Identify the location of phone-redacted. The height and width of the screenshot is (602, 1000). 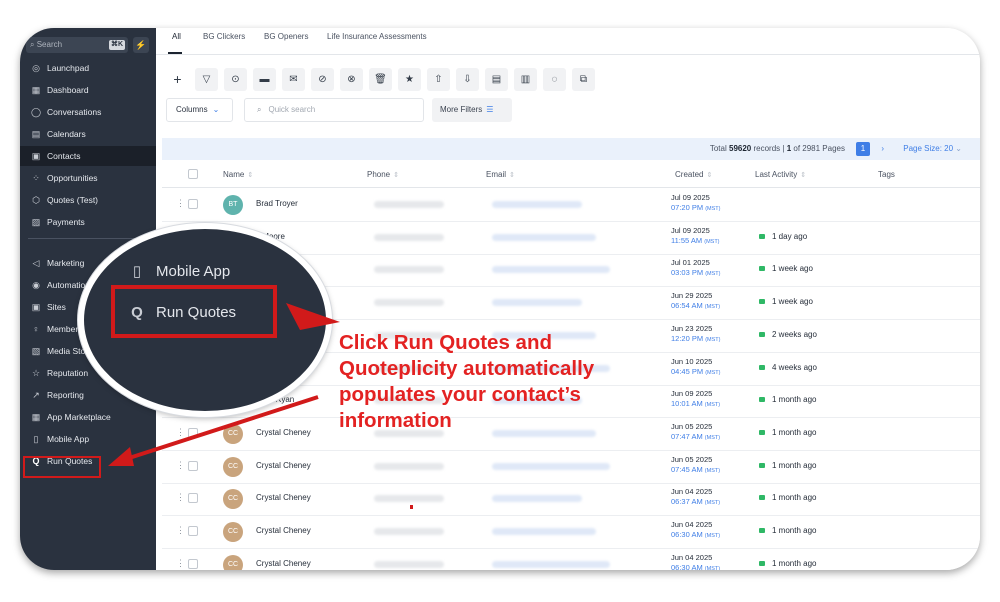
(409, 270).